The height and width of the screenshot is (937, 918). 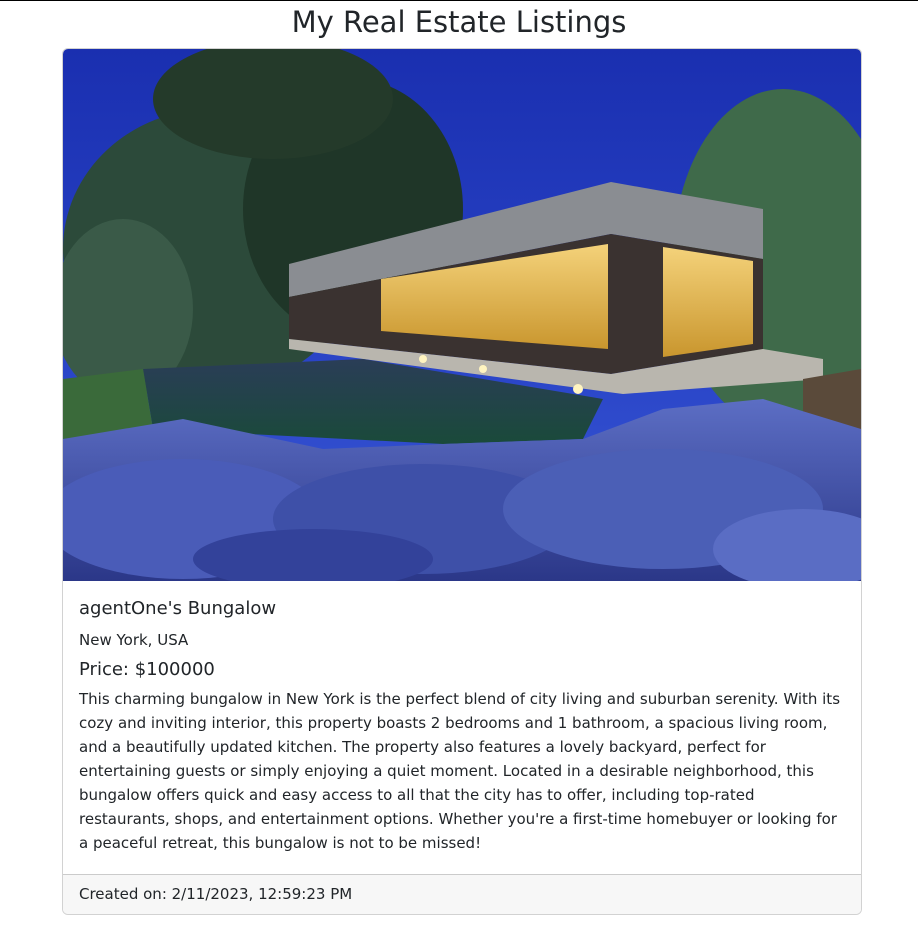 What do you see at coordinates (134, 640) in the screenshot?
I see `listing-location: New York, USA` at bounding box center [134, 640].